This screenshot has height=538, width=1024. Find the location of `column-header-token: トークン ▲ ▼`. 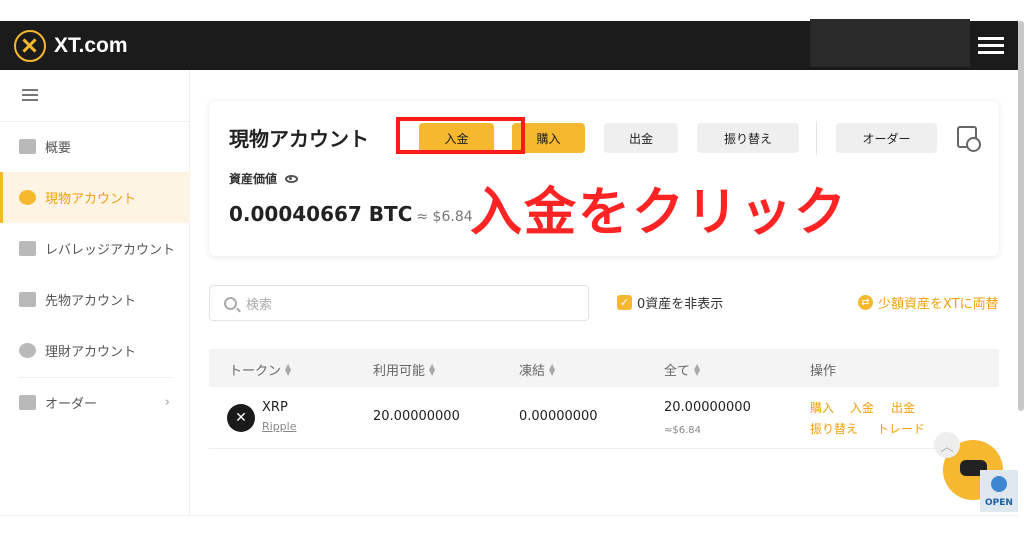

column-header-token: トークン ▲ ▼ is located at coordinates (260, 369).